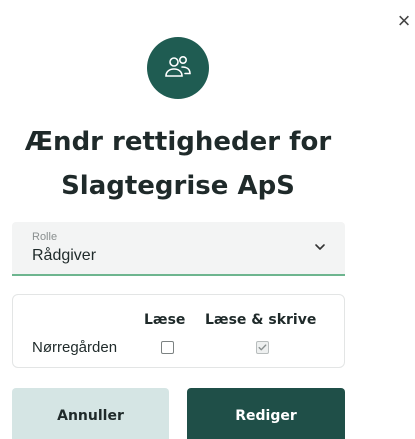 This screenshot has height=439, width=415. Describe the element at coordinates (75, 347) in the screenshot. I see `permission-row-label: Nørregården` at that location.